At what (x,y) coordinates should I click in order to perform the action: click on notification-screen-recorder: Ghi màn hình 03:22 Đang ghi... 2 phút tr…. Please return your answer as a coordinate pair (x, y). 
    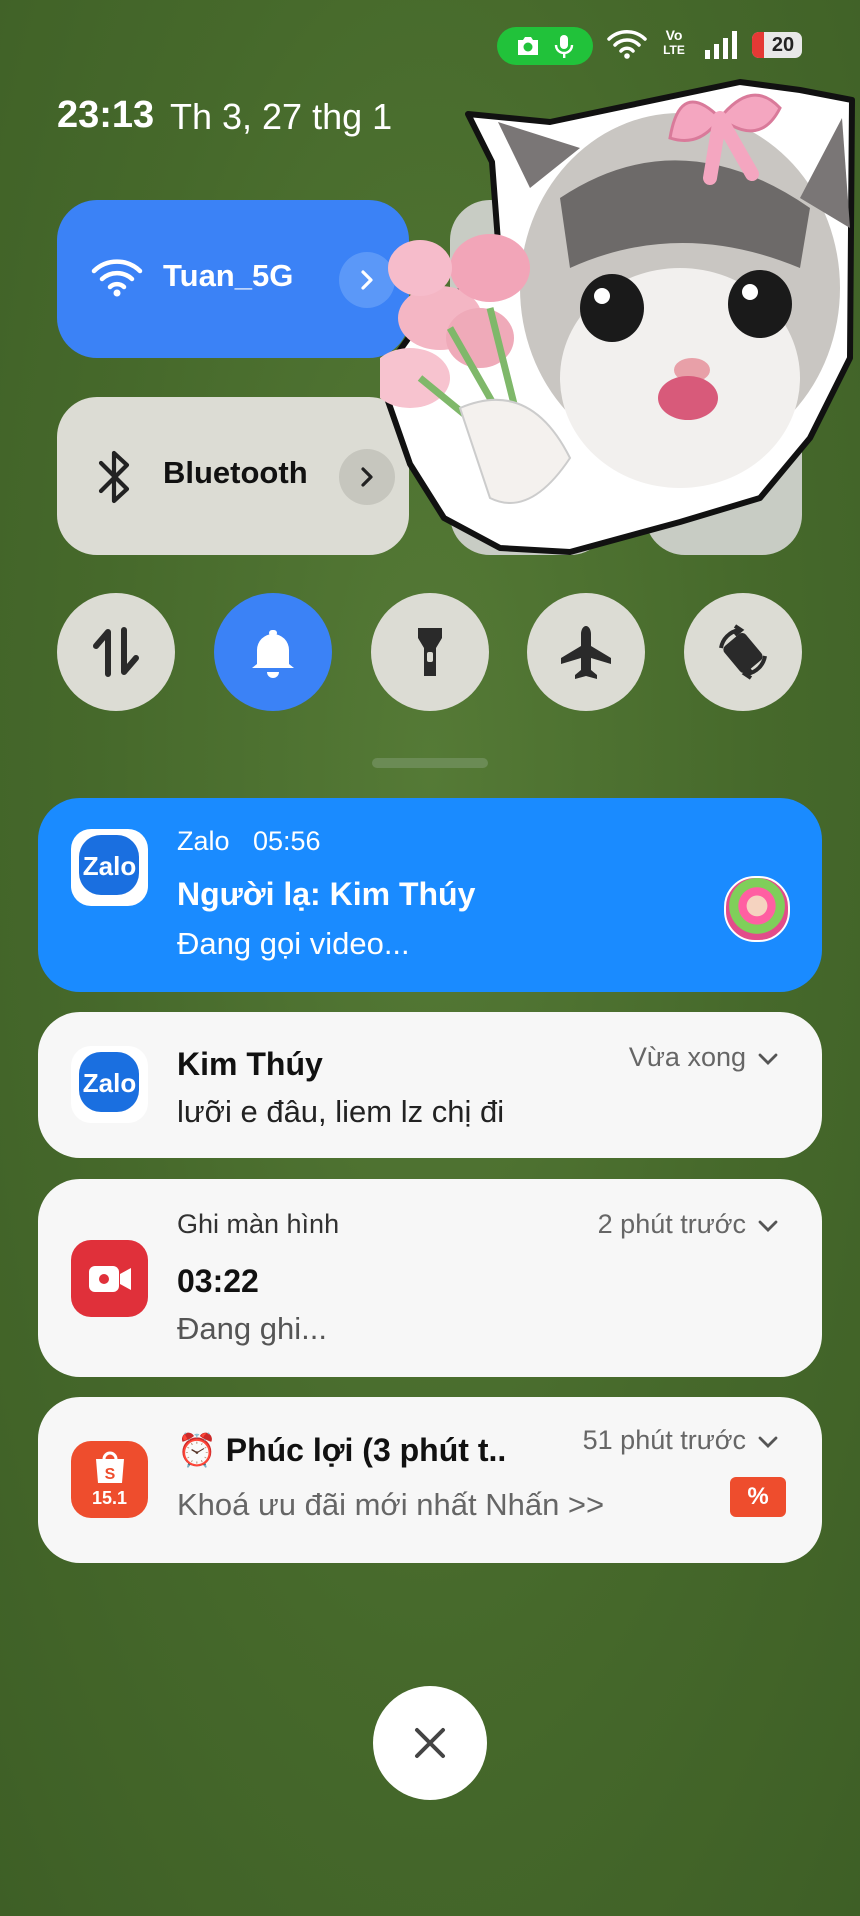
    Looking at the image, I should click on (430, 1278).